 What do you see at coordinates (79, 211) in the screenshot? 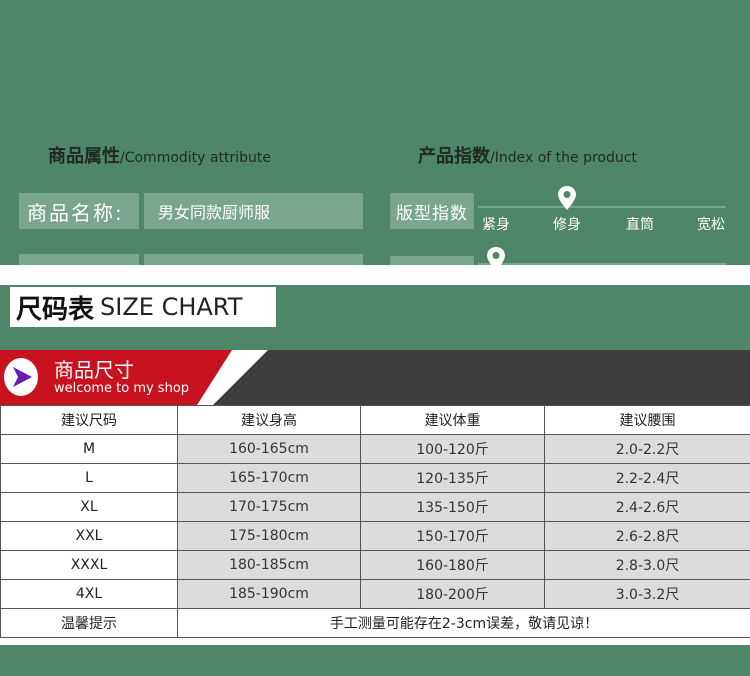
I see `product-name-label: 商品名称:` at bounding box center [79, 211].